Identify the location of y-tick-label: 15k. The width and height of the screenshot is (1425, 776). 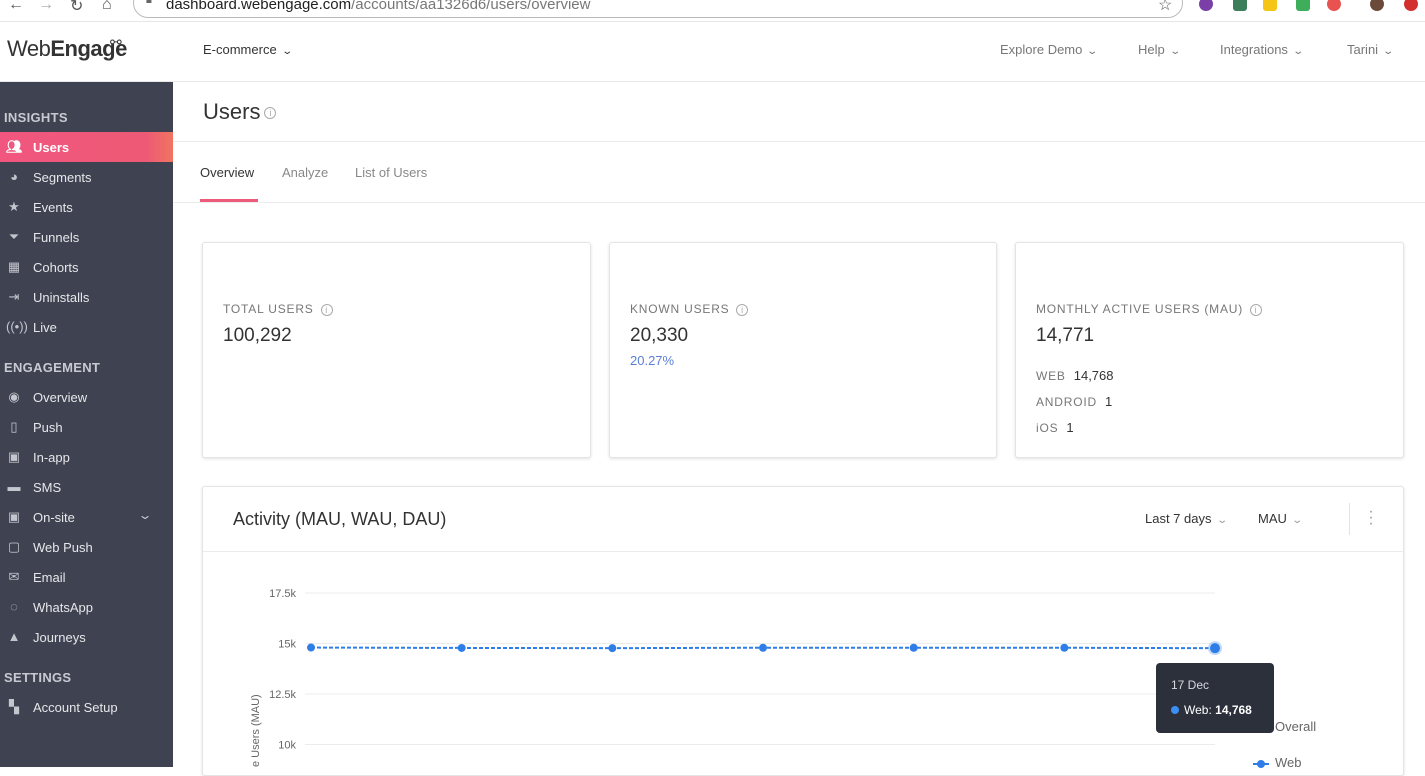
(287, 645).